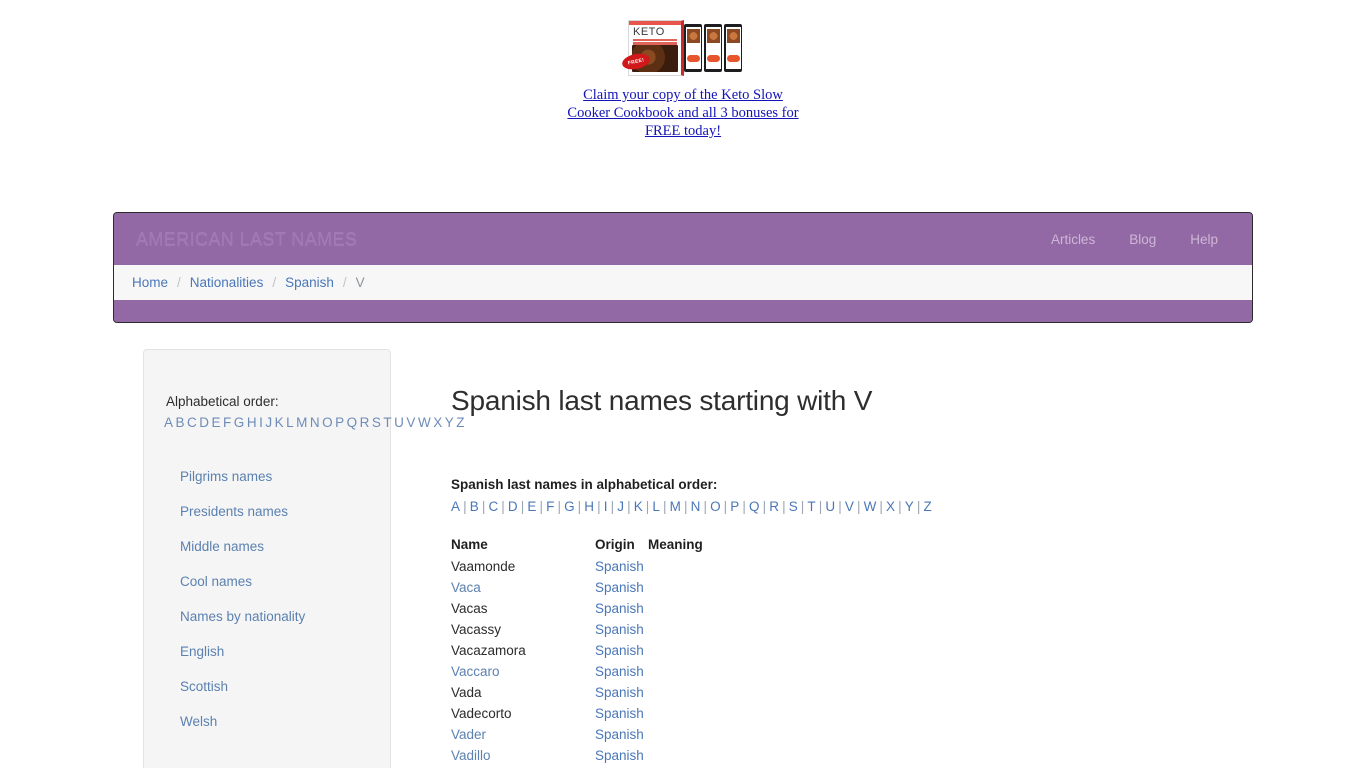  I want to click on sidebar-letter-g: G, so click(240, 422).